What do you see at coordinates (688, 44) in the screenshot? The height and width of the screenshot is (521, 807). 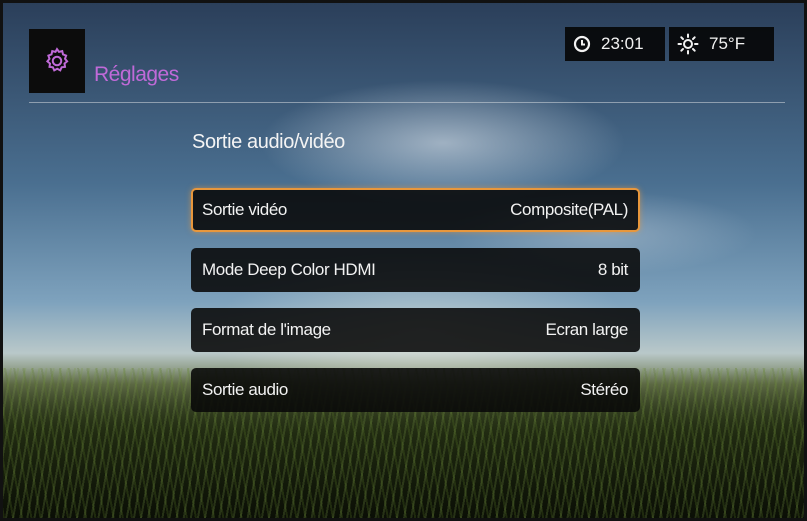 I see `sun-icon` at bounding box center [688, 44].